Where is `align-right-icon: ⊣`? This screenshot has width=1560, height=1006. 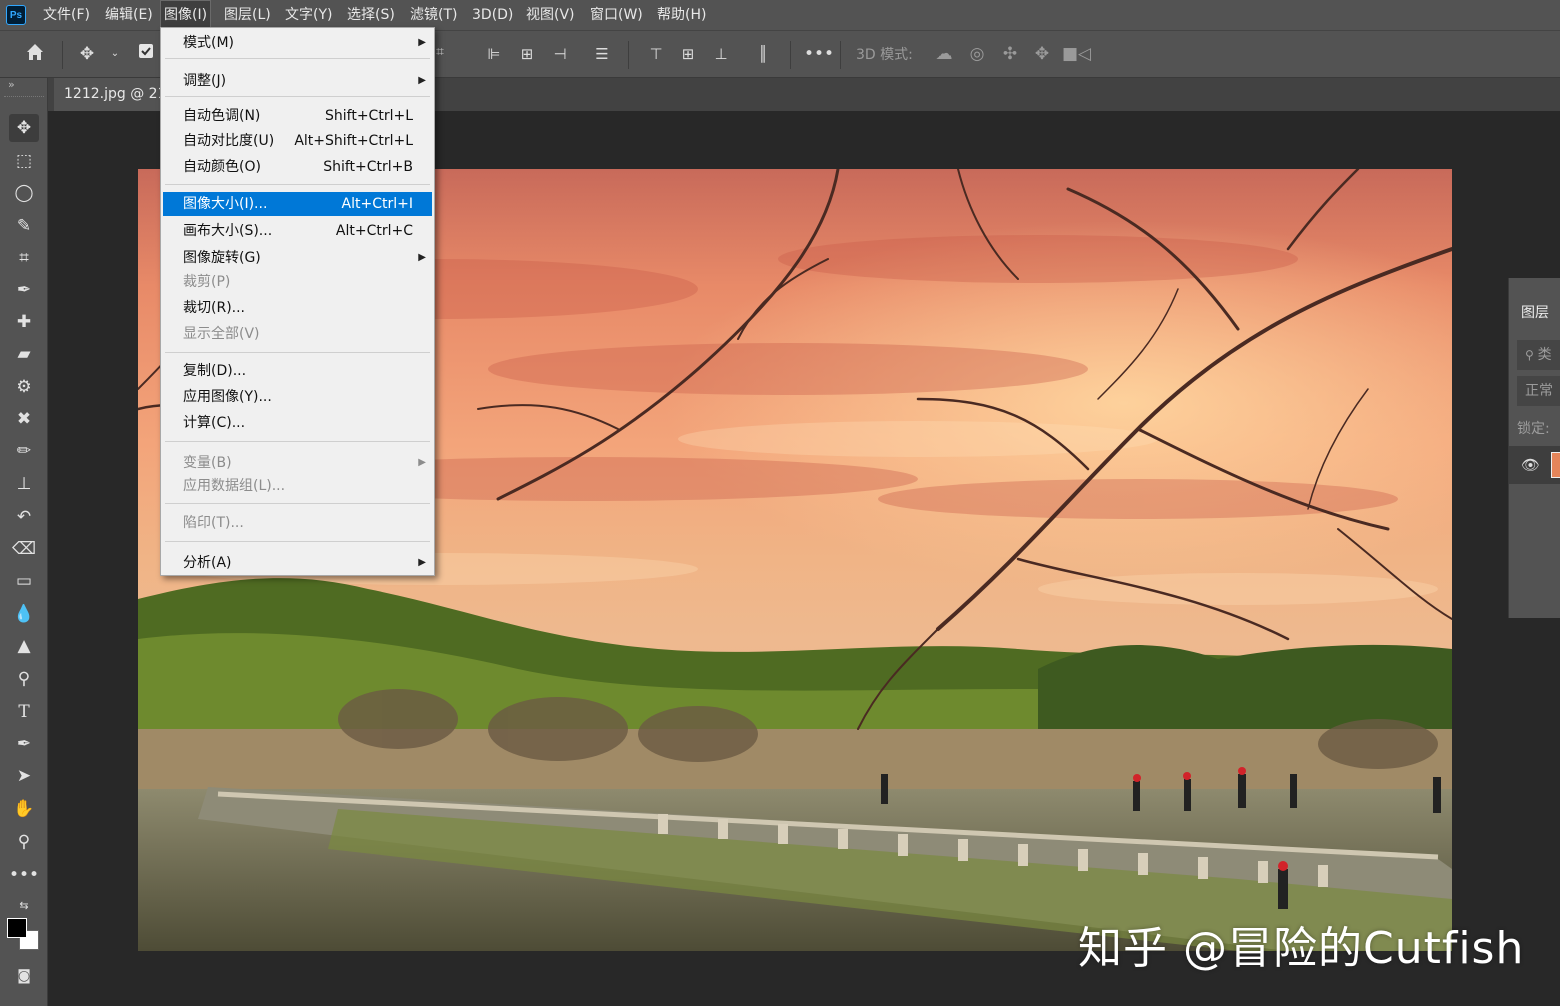
align-right-icon: ⊣ is located at coordinates (560, 54).